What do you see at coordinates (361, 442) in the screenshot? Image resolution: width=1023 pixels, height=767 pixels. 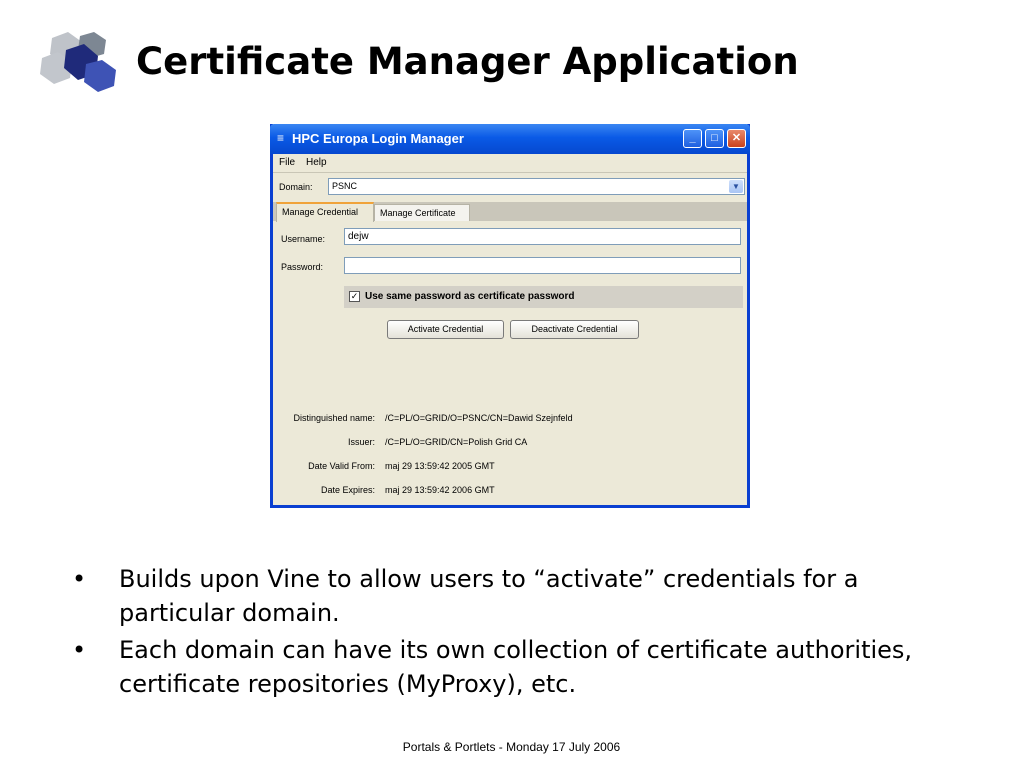 I see `issuer-label: Issuer:` at bounding box center [361, 442].